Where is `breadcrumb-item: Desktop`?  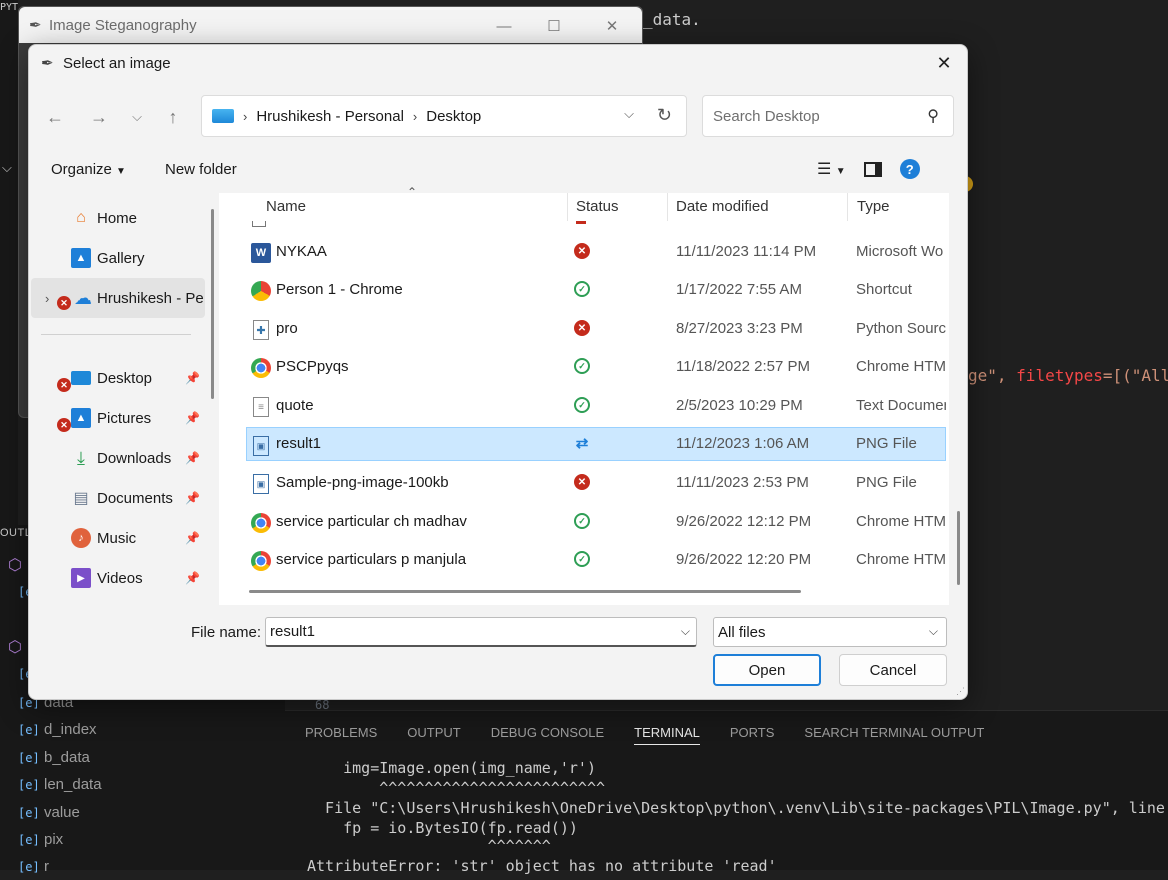 breadcrumb-item: Desktop is located at coordinates (453, 116).